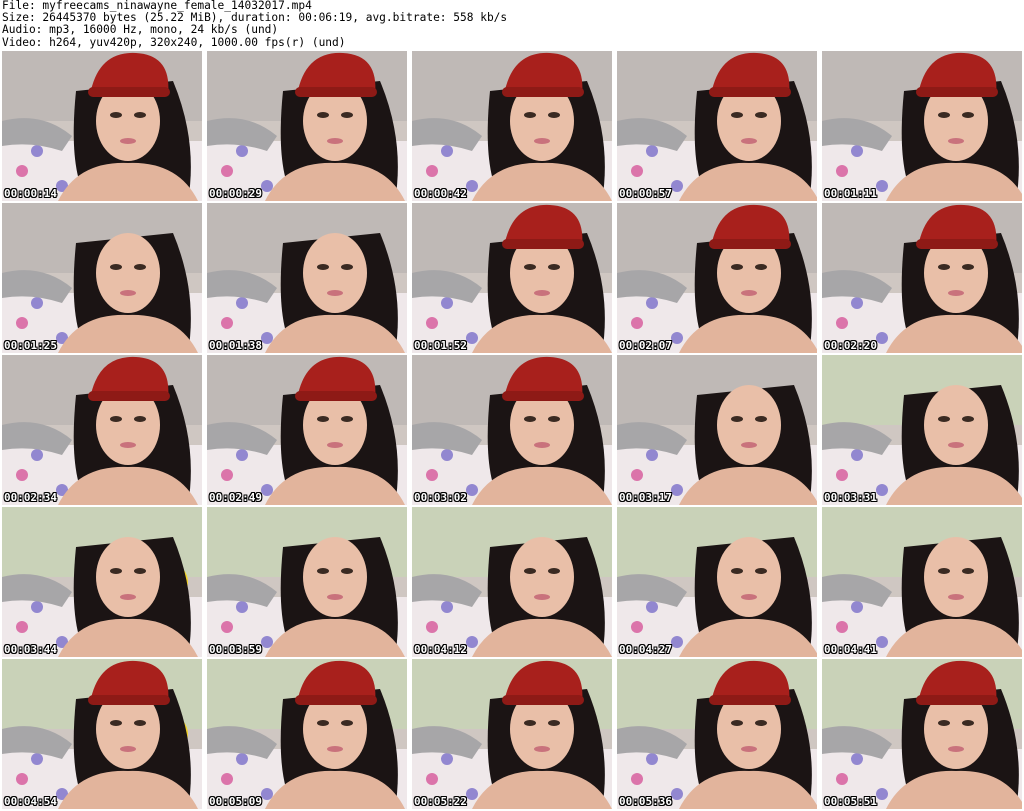 The width and height of the screenshot is (1024, 811). I want to click on thumbnail-timestamp: 00:04:12, so click(440, 649).